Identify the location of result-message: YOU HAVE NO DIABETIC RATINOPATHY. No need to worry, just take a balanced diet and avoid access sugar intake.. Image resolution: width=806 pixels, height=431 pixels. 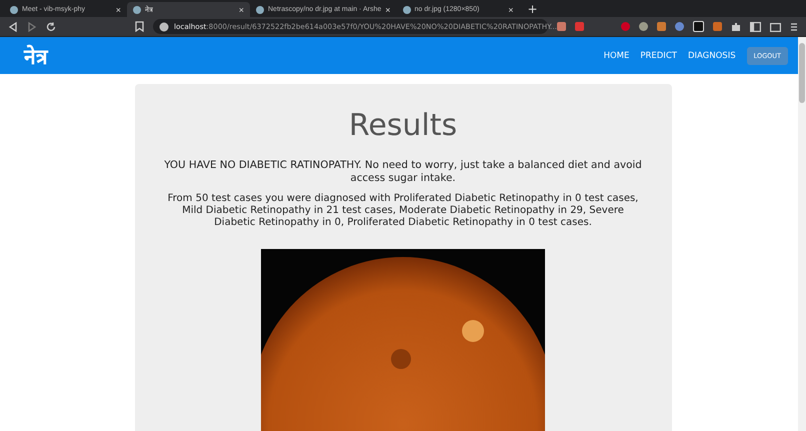
(403, 172).